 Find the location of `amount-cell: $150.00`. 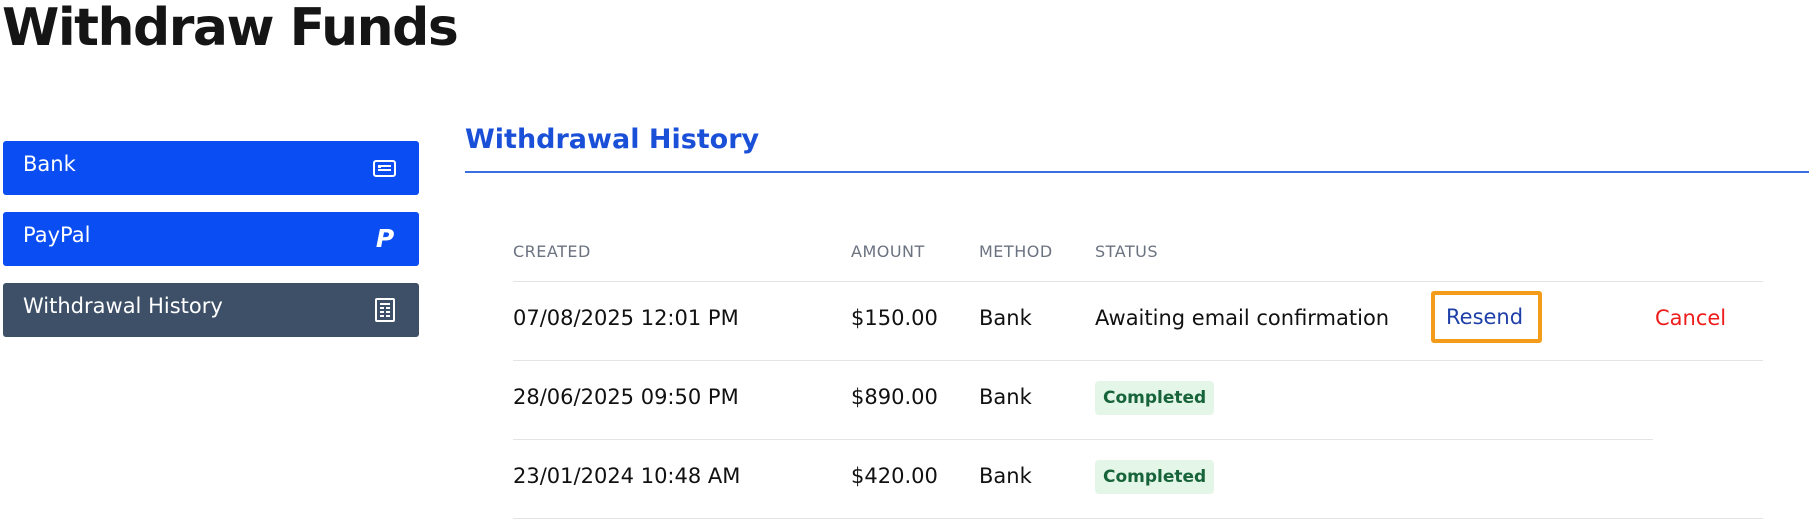

amount-cell: $150.00 is located at coordinates (894, 318).